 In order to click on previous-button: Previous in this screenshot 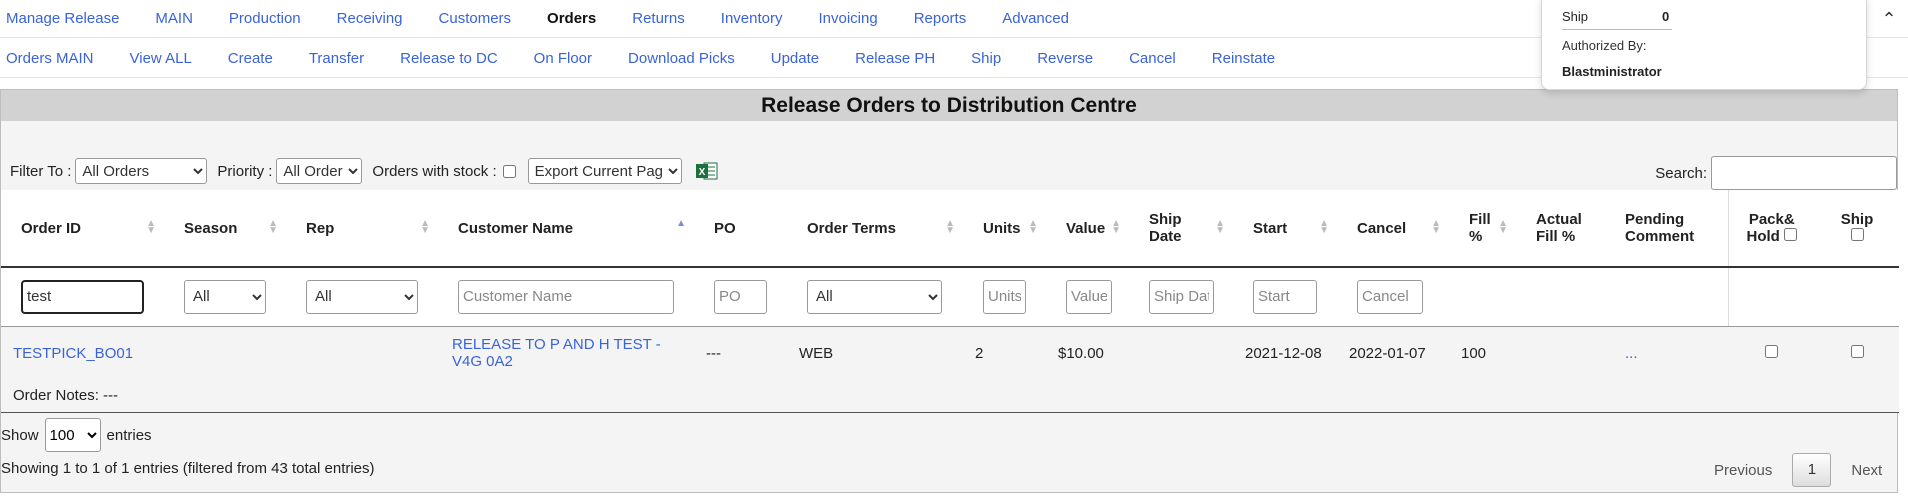, I will do `click(1743, 470)`.